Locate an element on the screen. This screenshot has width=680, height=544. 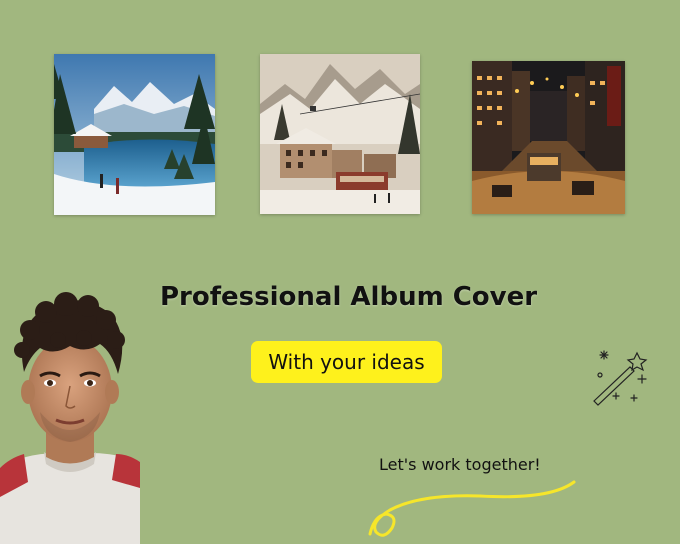
tagline-text: With your ideas is located at coordinates (346, 362).